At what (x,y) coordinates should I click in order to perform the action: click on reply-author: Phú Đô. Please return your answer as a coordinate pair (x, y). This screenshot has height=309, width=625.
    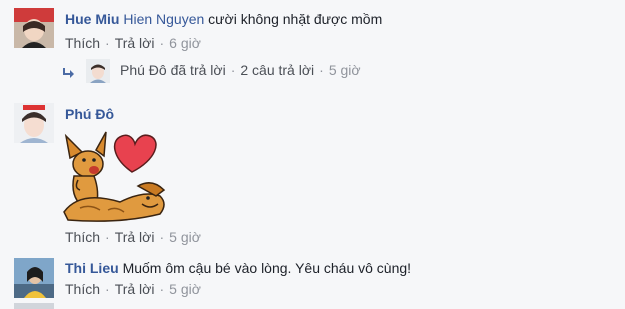
    Looking at the image, I should click on (143, 70).